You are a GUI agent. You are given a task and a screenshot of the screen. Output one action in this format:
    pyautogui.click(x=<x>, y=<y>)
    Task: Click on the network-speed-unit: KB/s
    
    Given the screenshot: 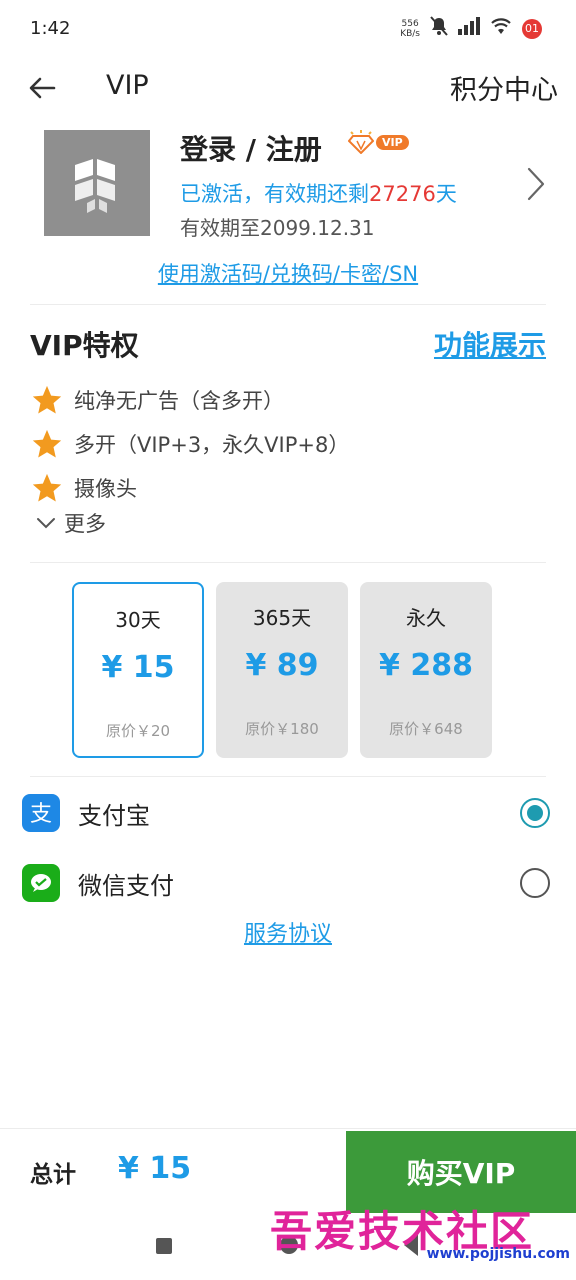 What is the action you would take?
    pyautogui.click(x=410, y=33)
    